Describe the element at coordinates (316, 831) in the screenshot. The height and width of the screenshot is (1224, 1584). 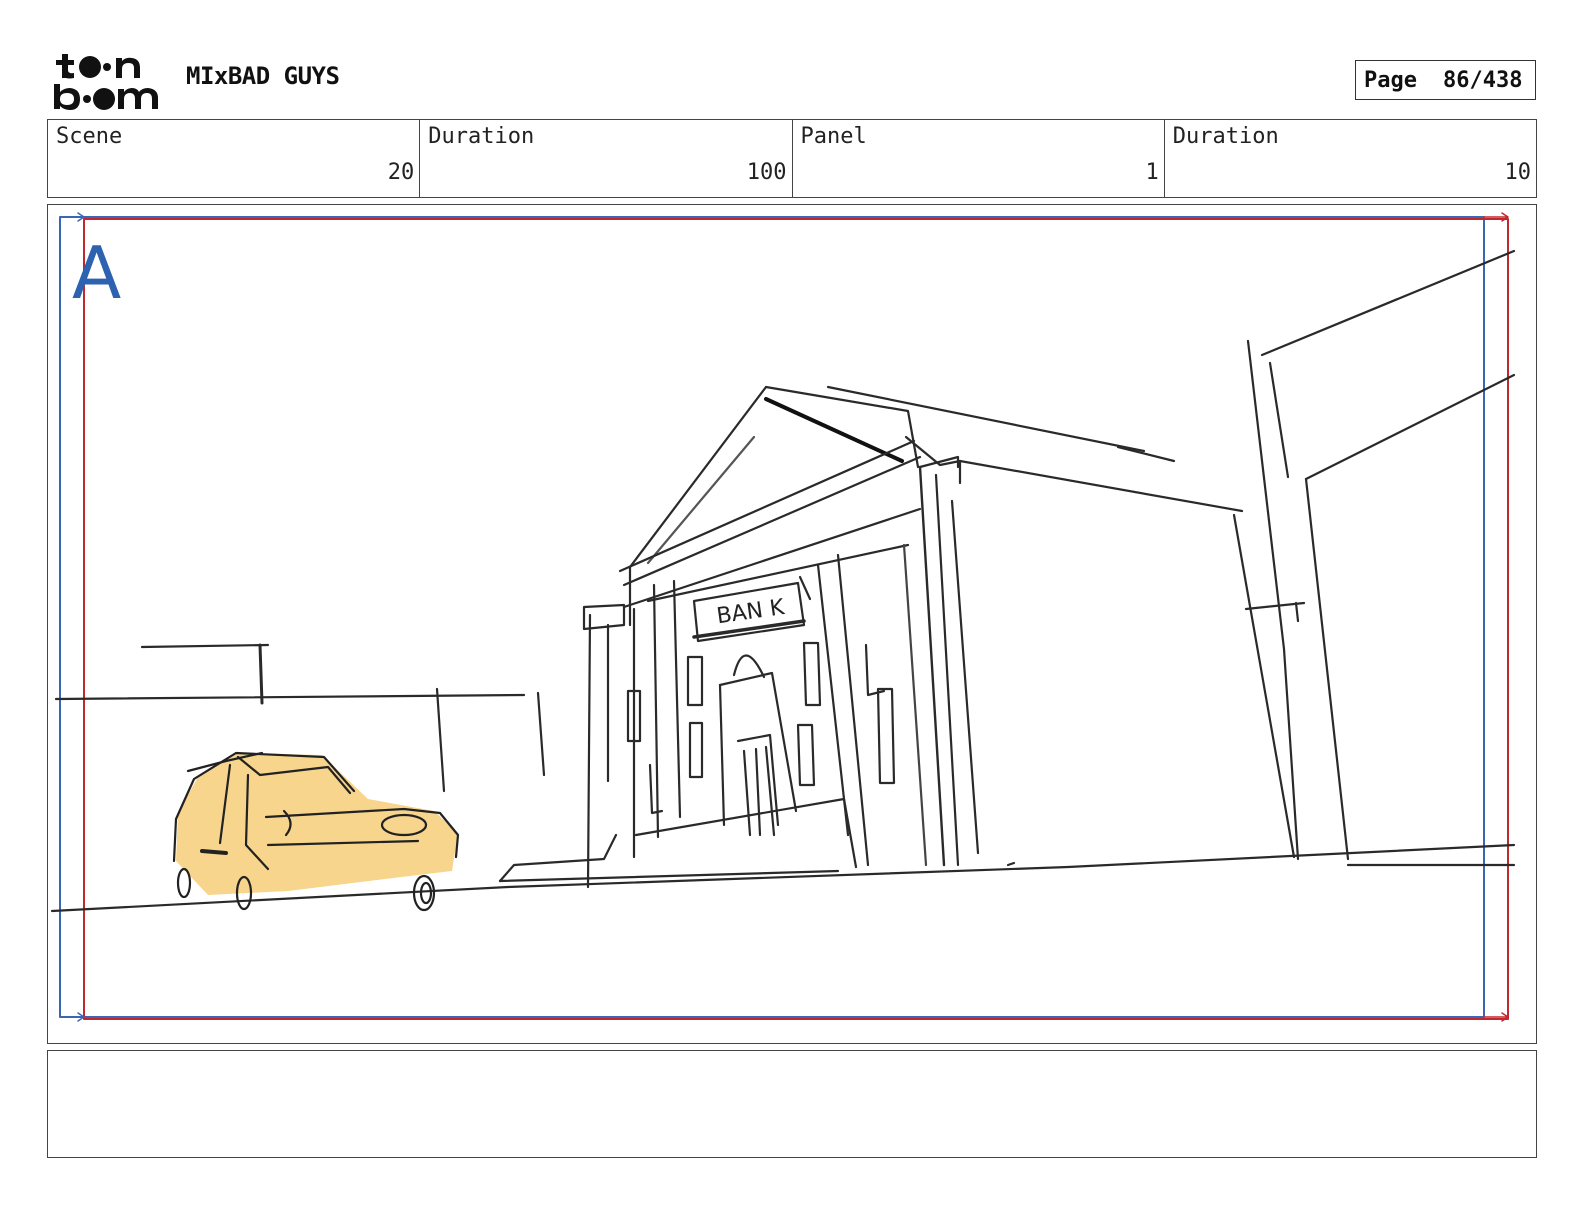
I see `car-sketch` at that location.